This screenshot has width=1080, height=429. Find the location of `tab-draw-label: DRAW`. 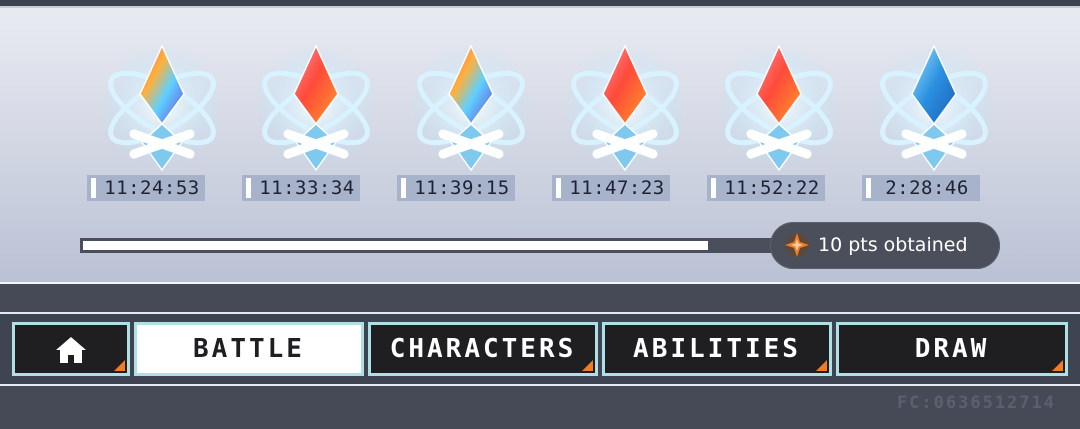

tab-draw-label: DRAW is located at coordinates (952, 349).